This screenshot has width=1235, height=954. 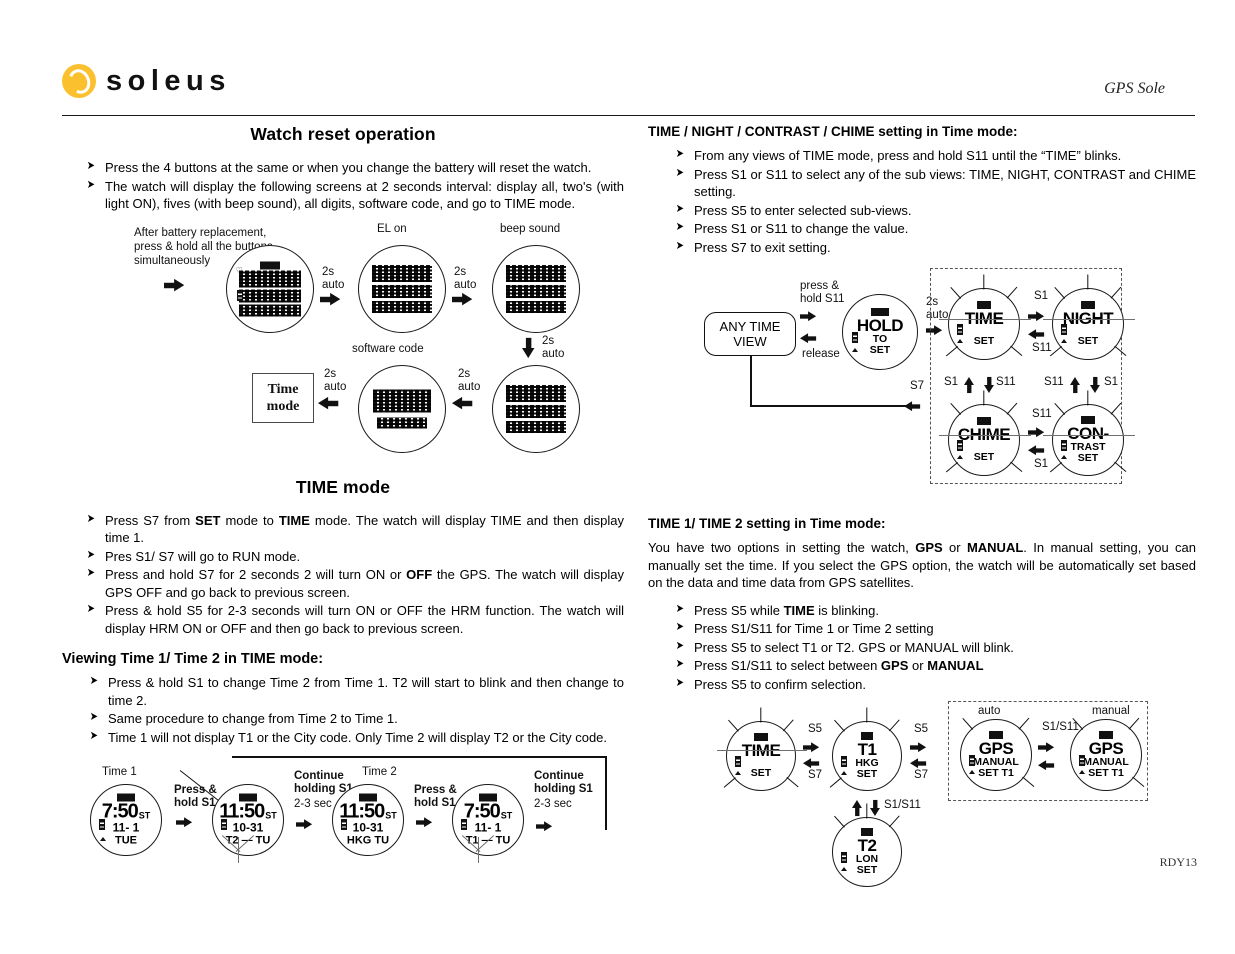 What do you see at coordinates (815, 775) in the screenshot?
I see `s7-label-1: S7` at bounding box center [815, 775].